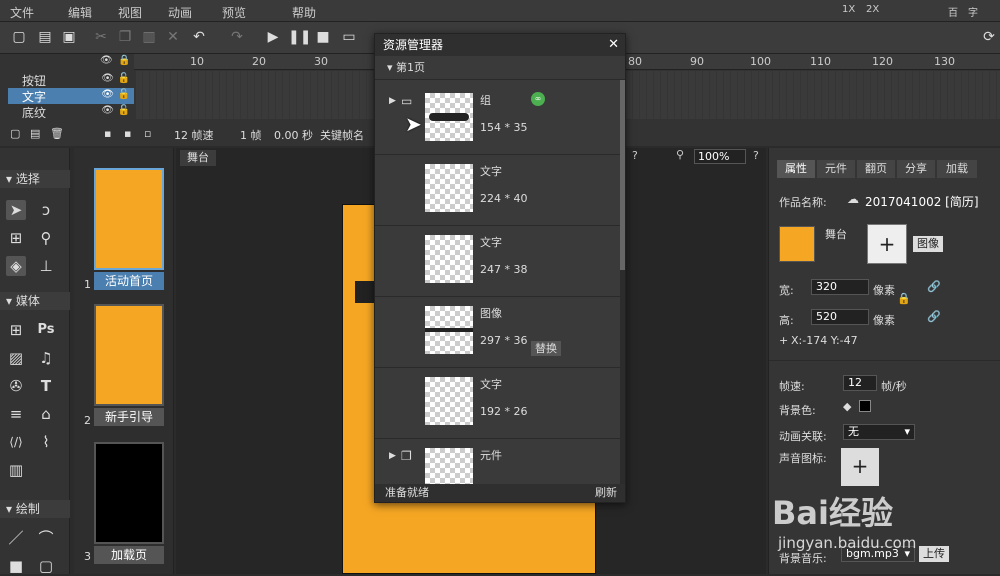 The image size is (1000, 576). Describe the element at coordinates (35, 301) in the screenshot. I see `section-media: ▾ 媒体` at that location.